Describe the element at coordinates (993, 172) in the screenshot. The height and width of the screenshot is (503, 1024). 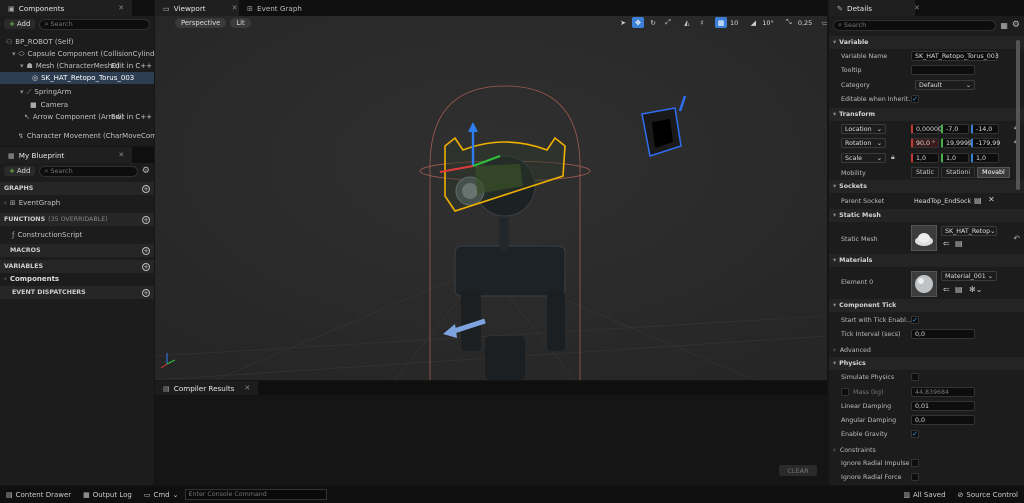
I see `mobility-movable: Movabl` at that location.